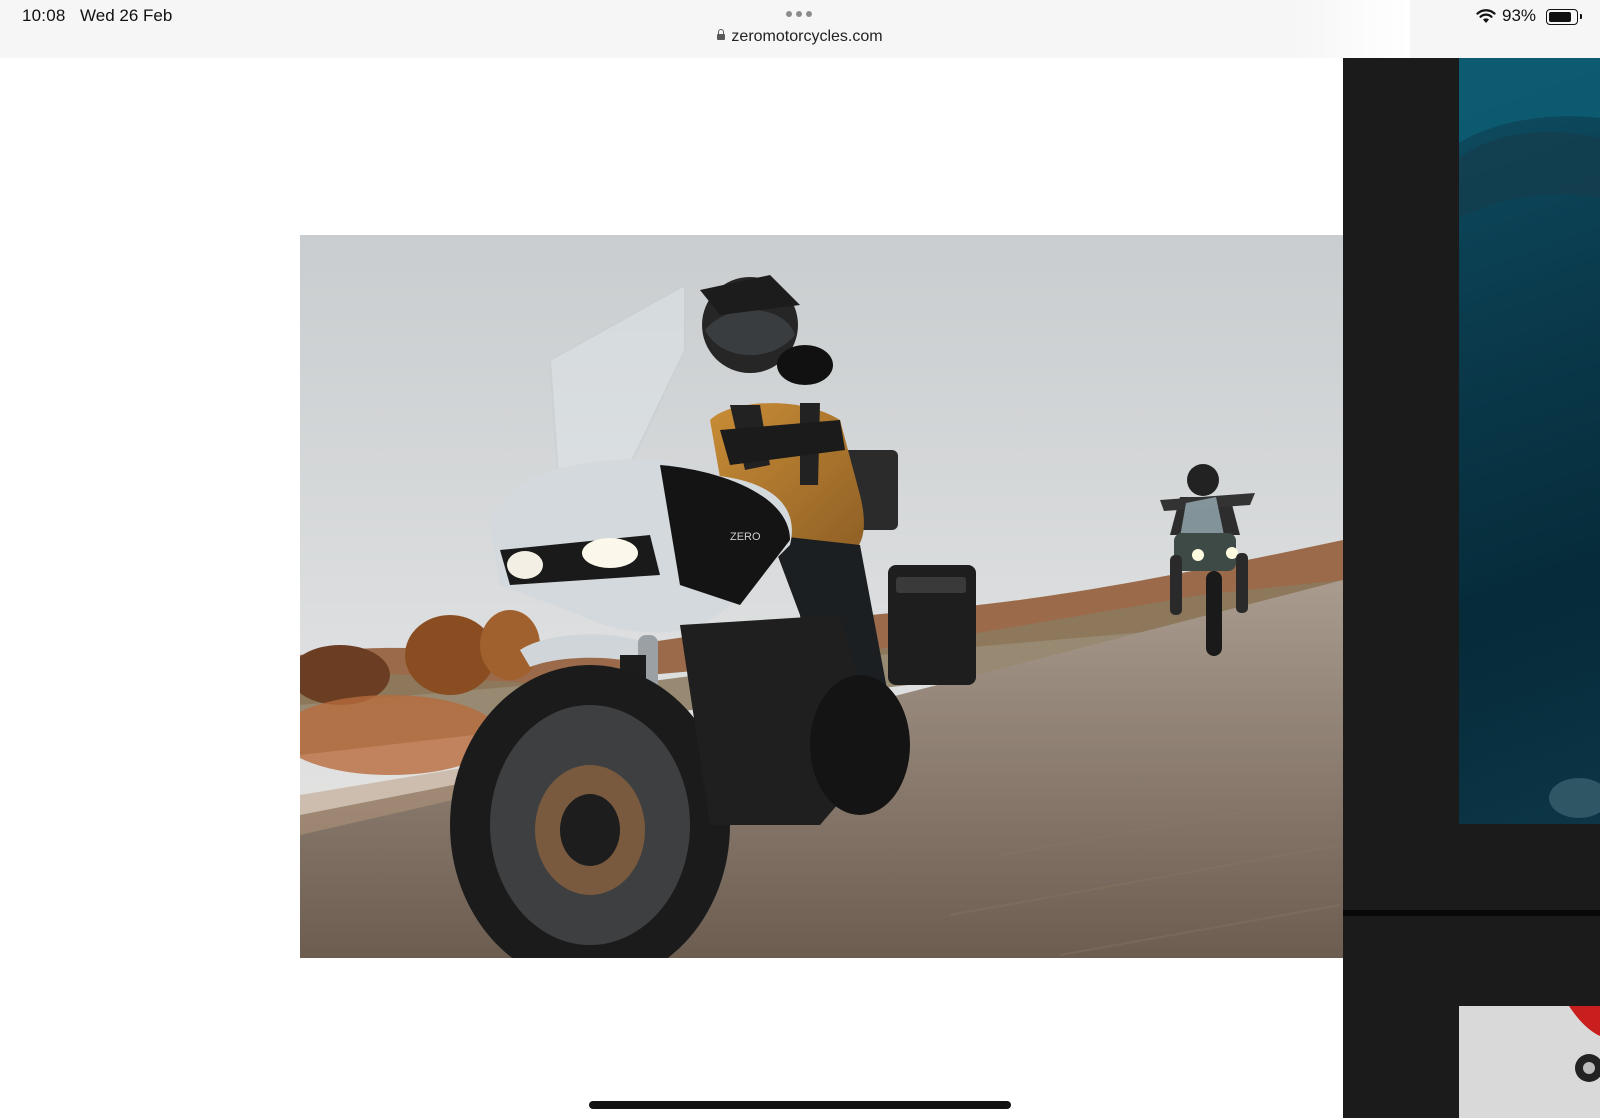 This screenshot has height=1118, width=1600. I want to click on address-url: zeromotorcycles.com, so click(807, 36).